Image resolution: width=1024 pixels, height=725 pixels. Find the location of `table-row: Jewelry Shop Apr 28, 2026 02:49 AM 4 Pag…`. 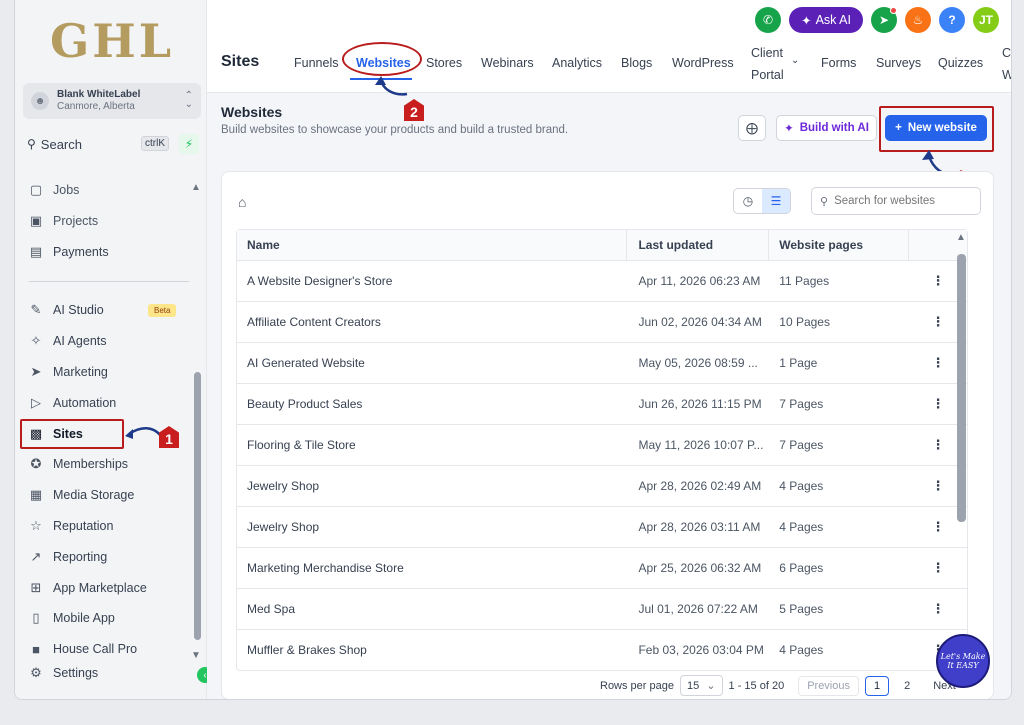

table-row: Jewelry Shop Apr 28, 2026 02:49 AM 4 Pag… is located at coordinates (602, 485).